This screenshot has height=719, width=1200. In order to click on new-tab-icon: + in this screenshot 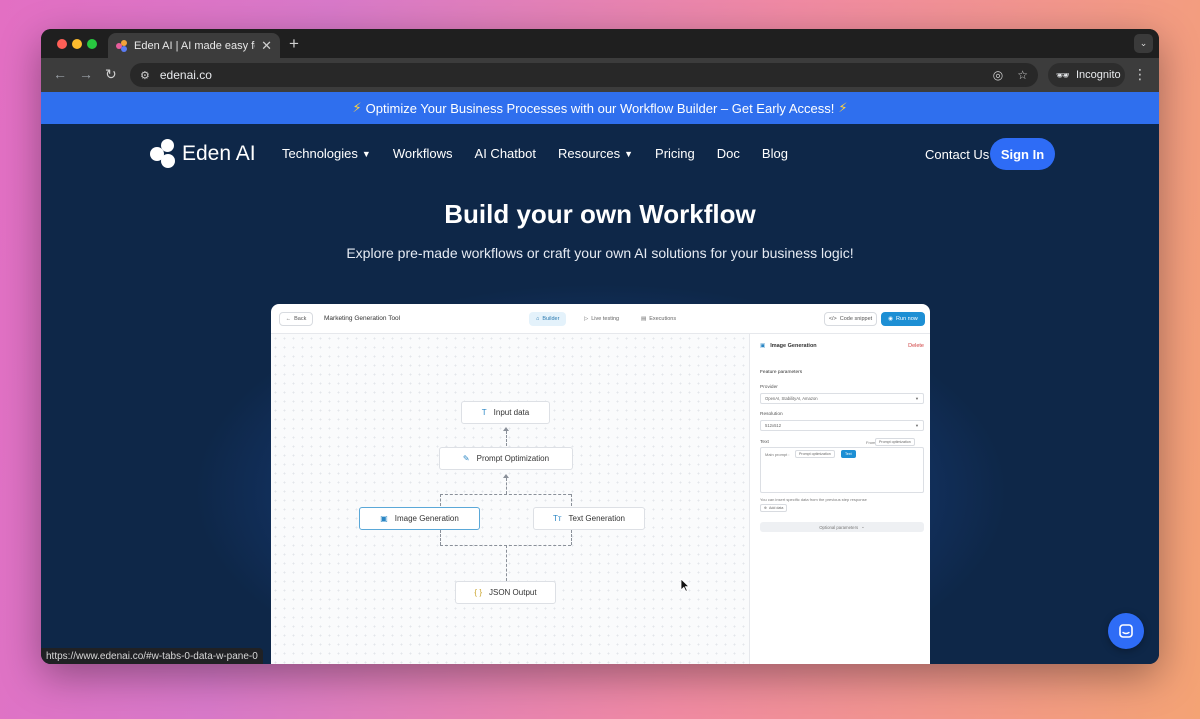, I will do `click(294, 44)`.